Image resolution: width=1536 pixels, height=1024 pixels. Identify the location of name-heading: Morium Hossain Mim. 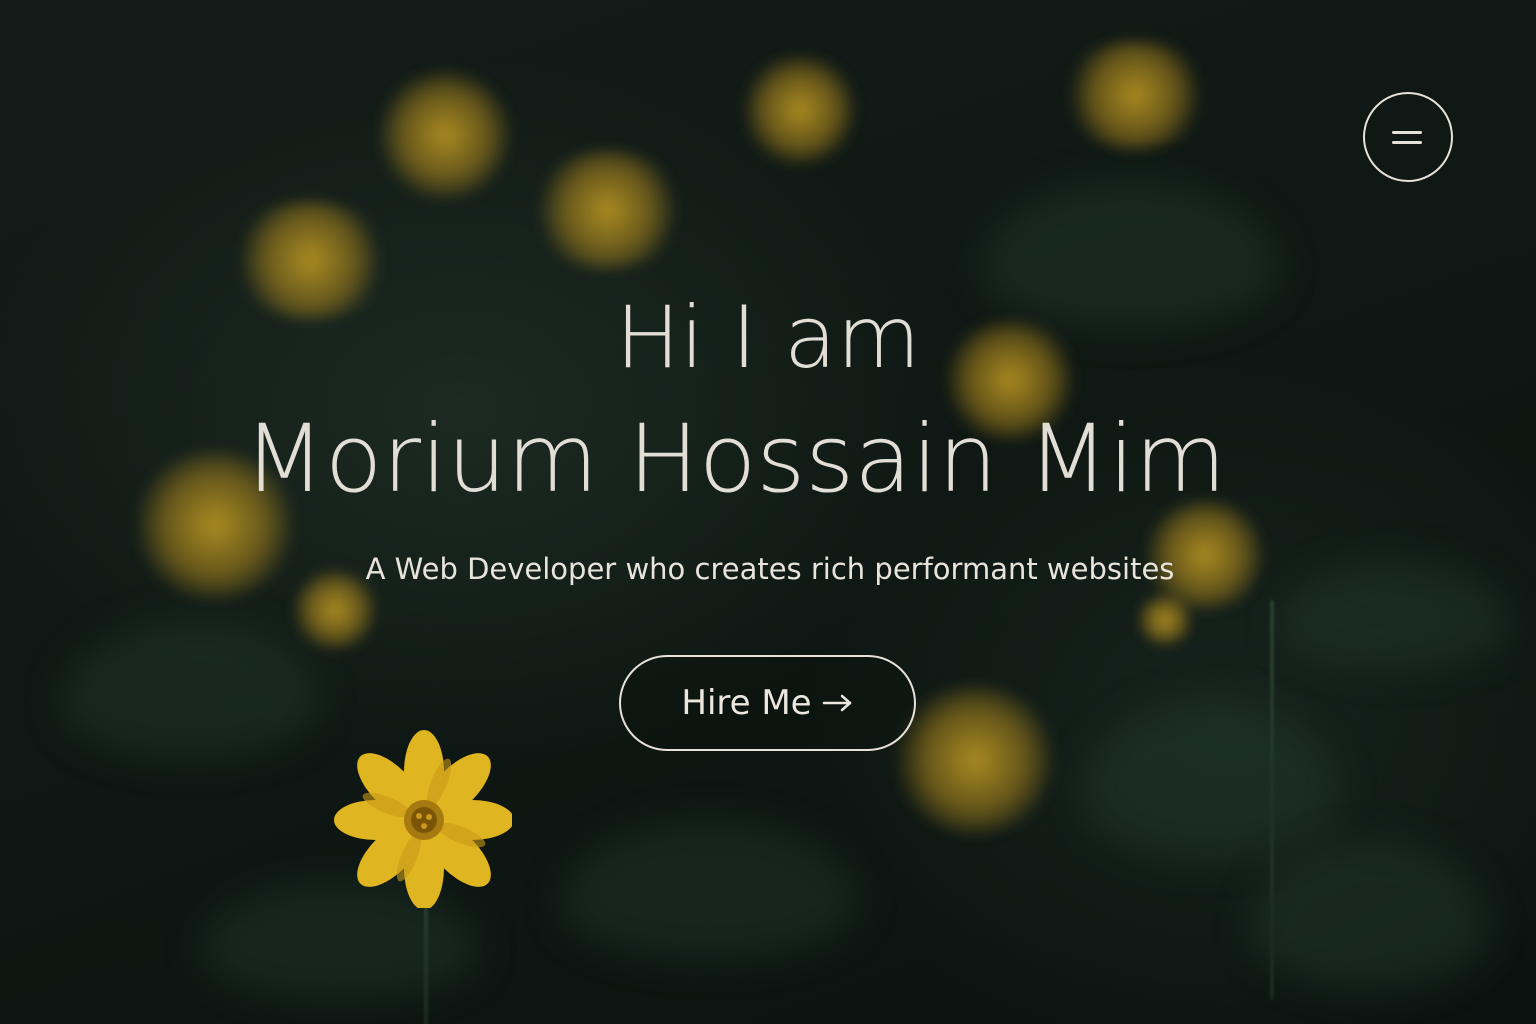
(735, 459).